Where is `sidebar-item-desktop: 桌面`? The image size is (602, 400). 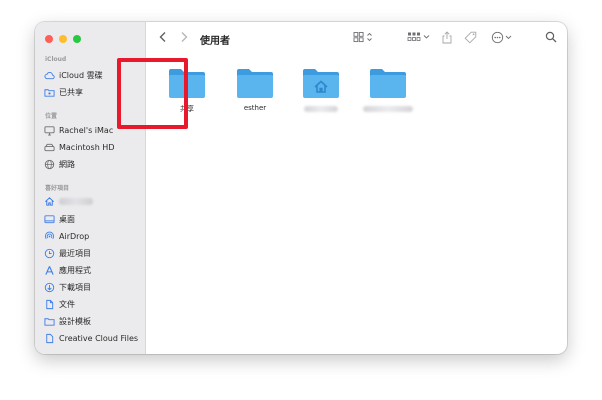
sidebar-item-desktop: 桌面 is located at coordinates (93, 219).